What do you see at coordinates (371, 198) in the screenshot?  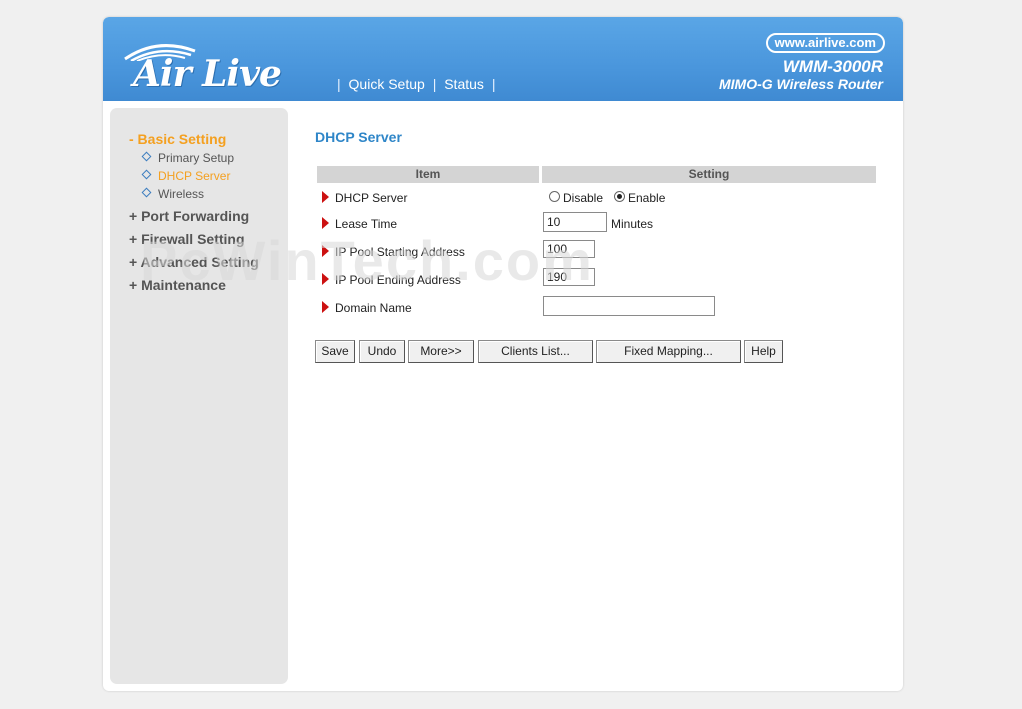 I see `row-label-text: DHCP Server` at bounding box center [371, 198].